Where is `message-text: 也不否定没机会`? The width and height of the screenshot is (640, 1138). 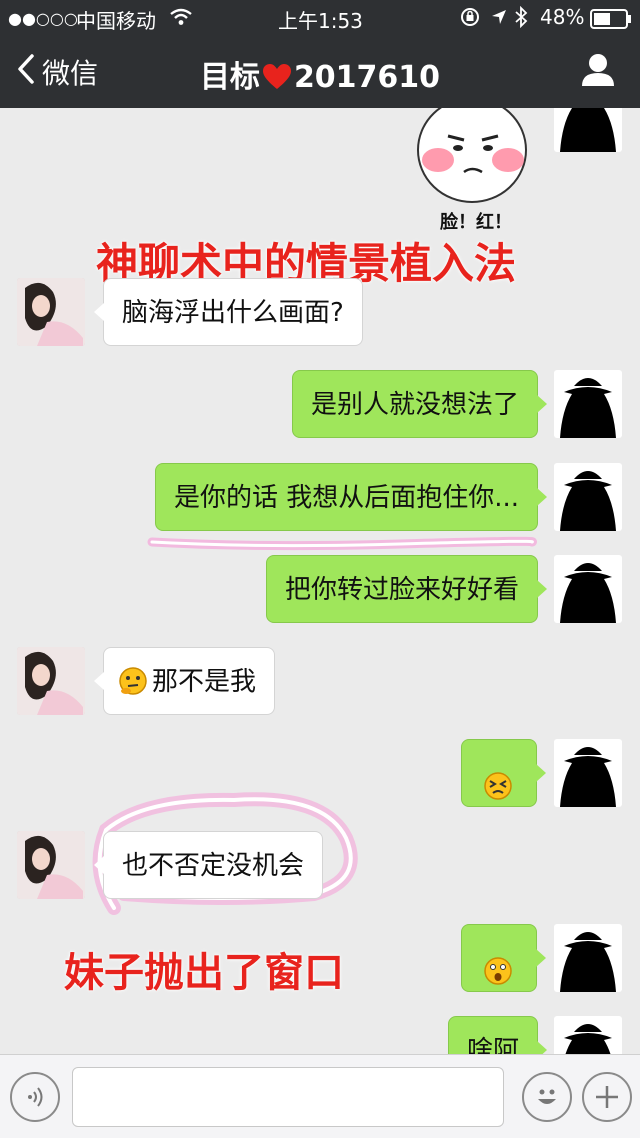
message-text: 也不否定没机会 is located at coordinates (213, 866).